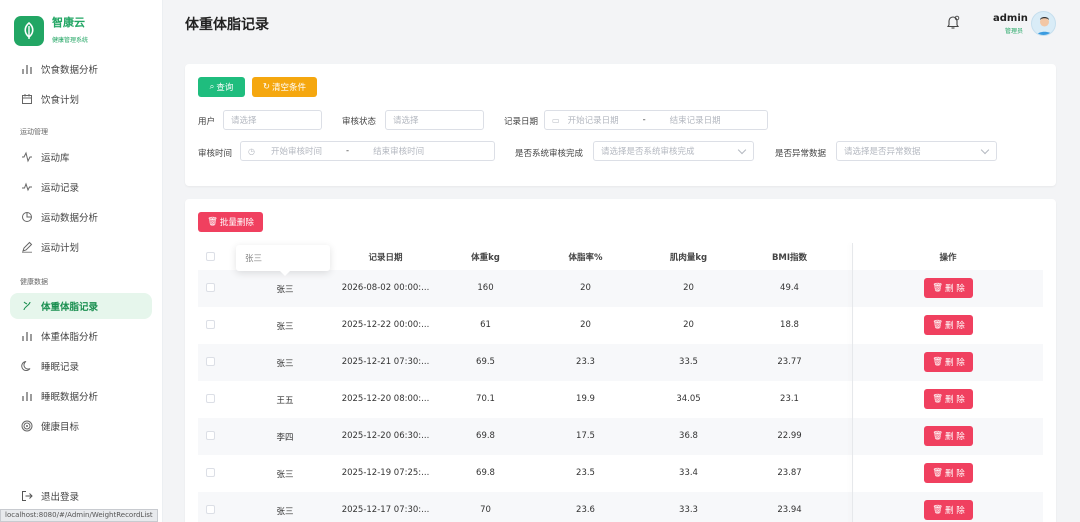  Describe the element at coordinates (801, 154) in the screenshot. I see `abnormal-label: 是否异常数据` at that location.